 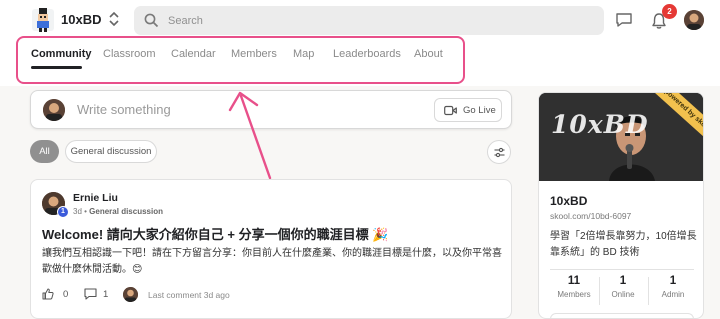 What do you see at coordinates (568, 201) in the screenshot?
I see `sidebar-group-name: 10xBD` at bounding box center [568, 201].